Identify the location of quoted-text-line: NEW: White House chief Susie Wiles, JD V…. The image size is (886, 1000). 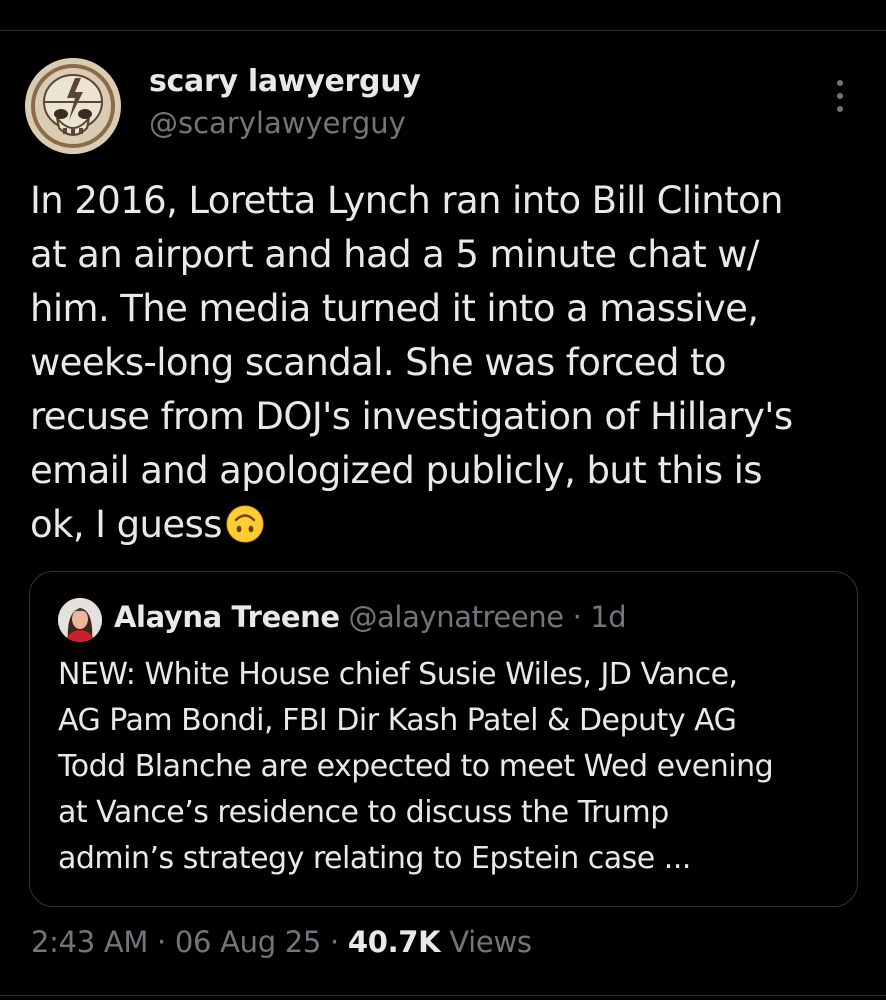
(398, 674).